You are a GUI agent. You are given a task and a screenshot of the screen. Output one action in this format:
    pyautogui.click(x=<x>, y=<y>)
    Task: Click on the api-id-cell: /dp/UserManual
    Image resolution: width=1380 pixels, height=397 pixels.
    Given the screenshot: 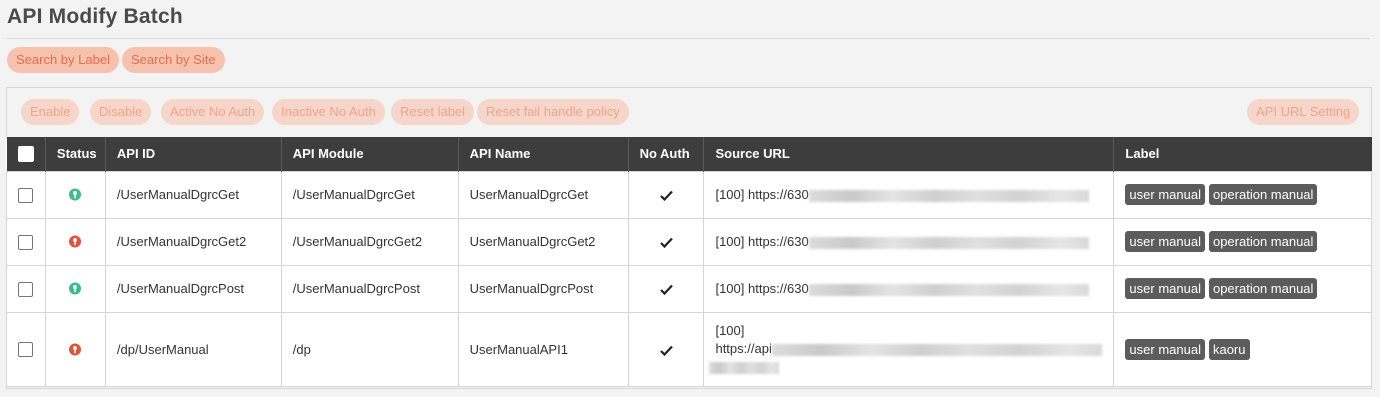 What is the action you would take?
    pyautogui.click(x=193, y=349)
    